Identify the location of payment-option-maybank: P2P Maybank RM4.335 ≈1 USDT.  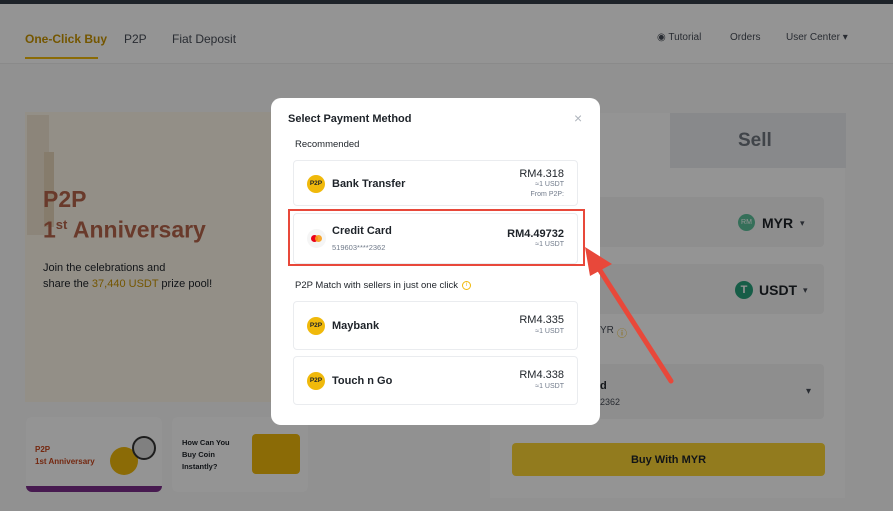
(435, 325).